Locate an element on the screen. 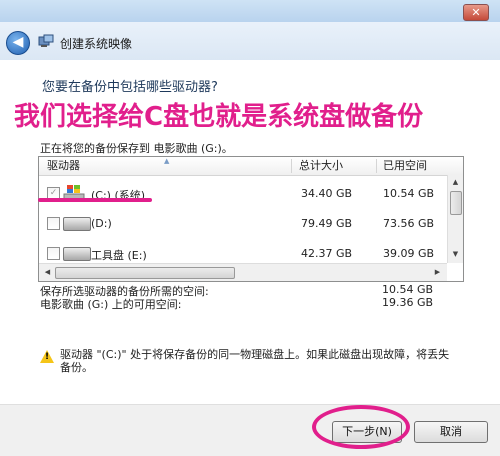 The width and height of the screenshot is (500, 456). drive-used-space: 73.56 GB is located at coordinates (409, 223).